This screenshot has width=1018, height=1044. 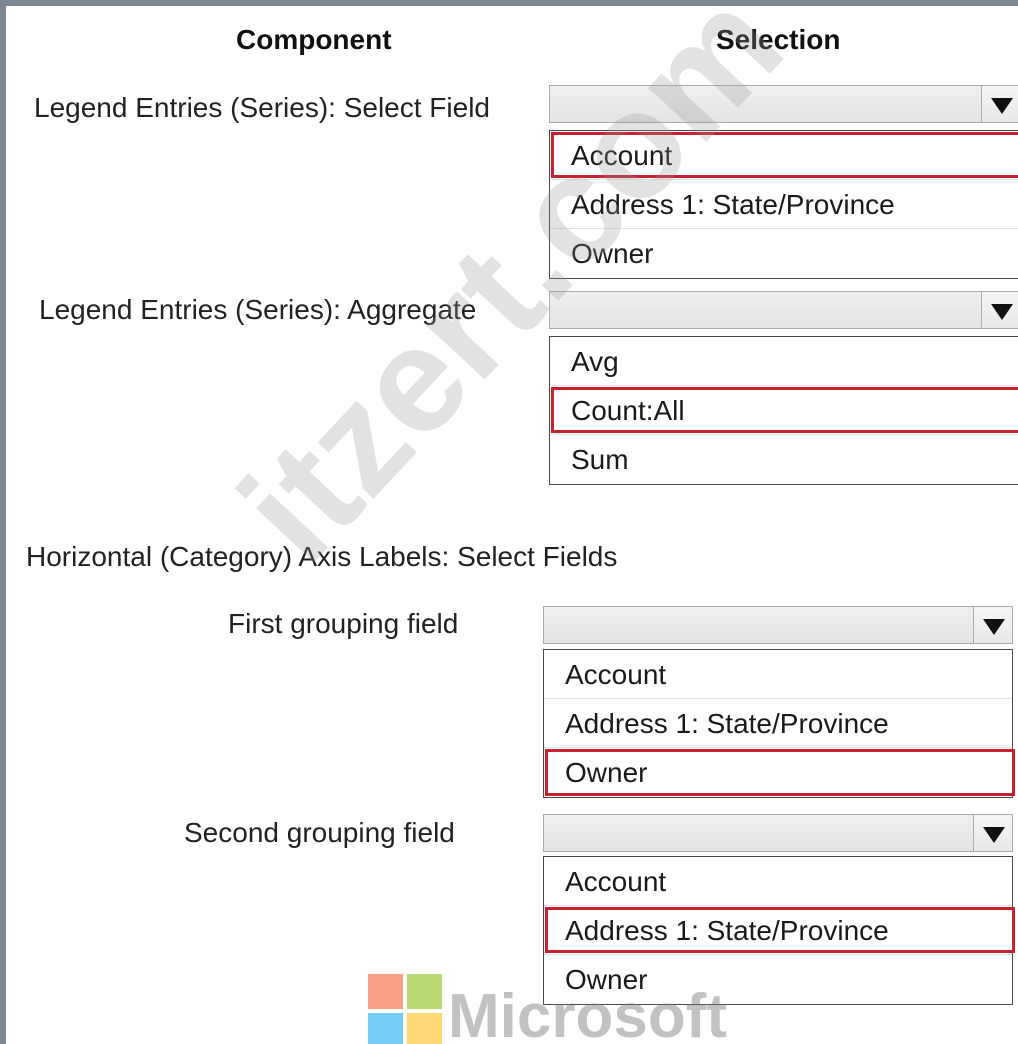 I want to click on second-grouping-dropdown, so click(x=778, y=833).